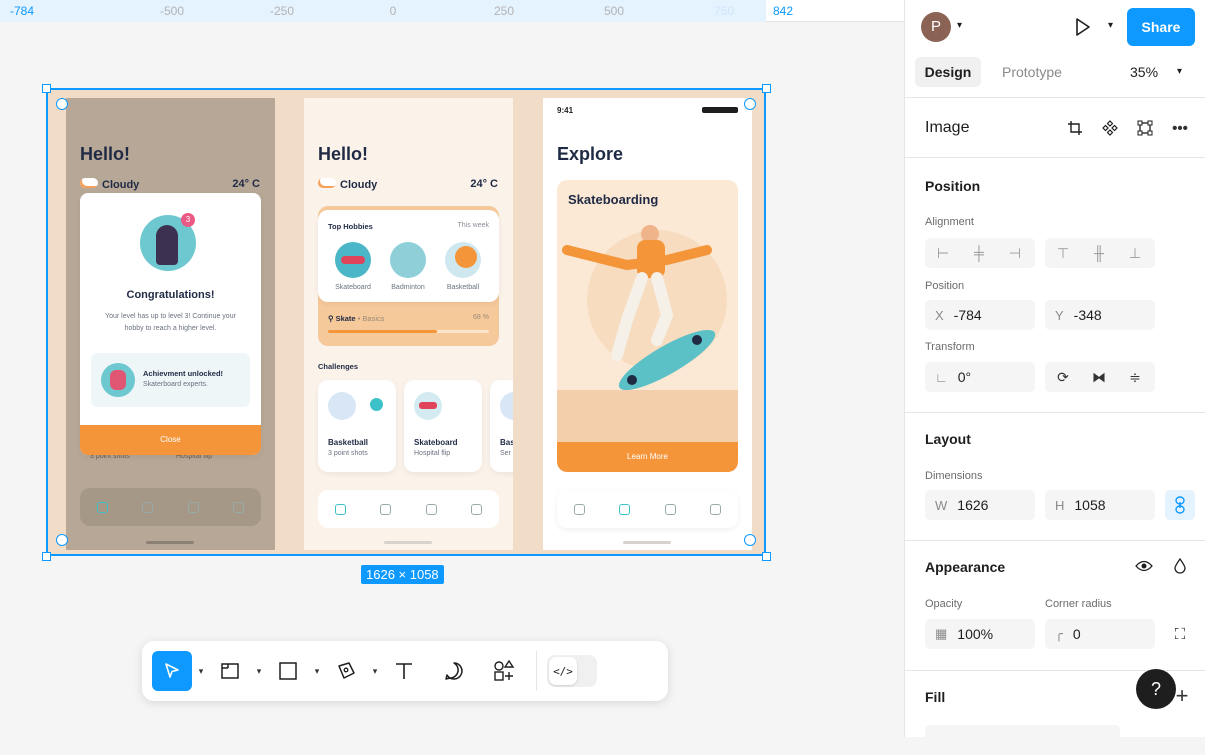 The height and width of the screenshot is (755, 1205). Describe the element at coordinates (170, 295) in the screenshot. I see `modal-title: Congratulations!` at that location.